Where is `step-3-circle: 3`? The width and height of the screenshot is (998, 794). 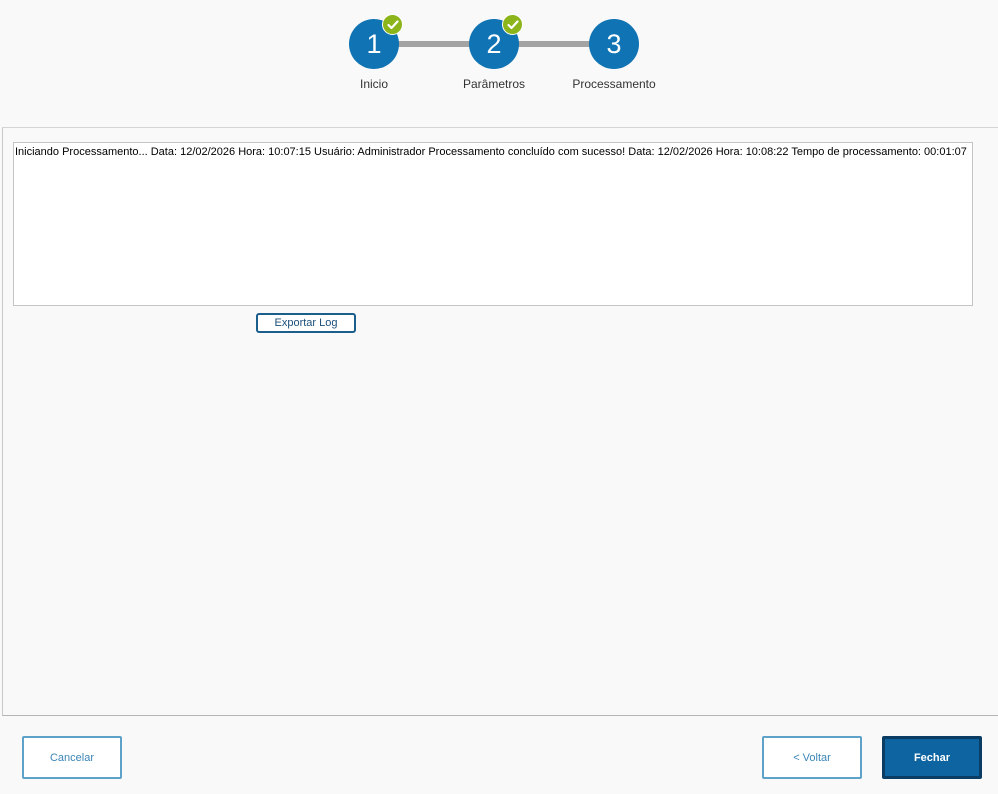
step-3-circle: 3 is located at coordinates (614, 44).